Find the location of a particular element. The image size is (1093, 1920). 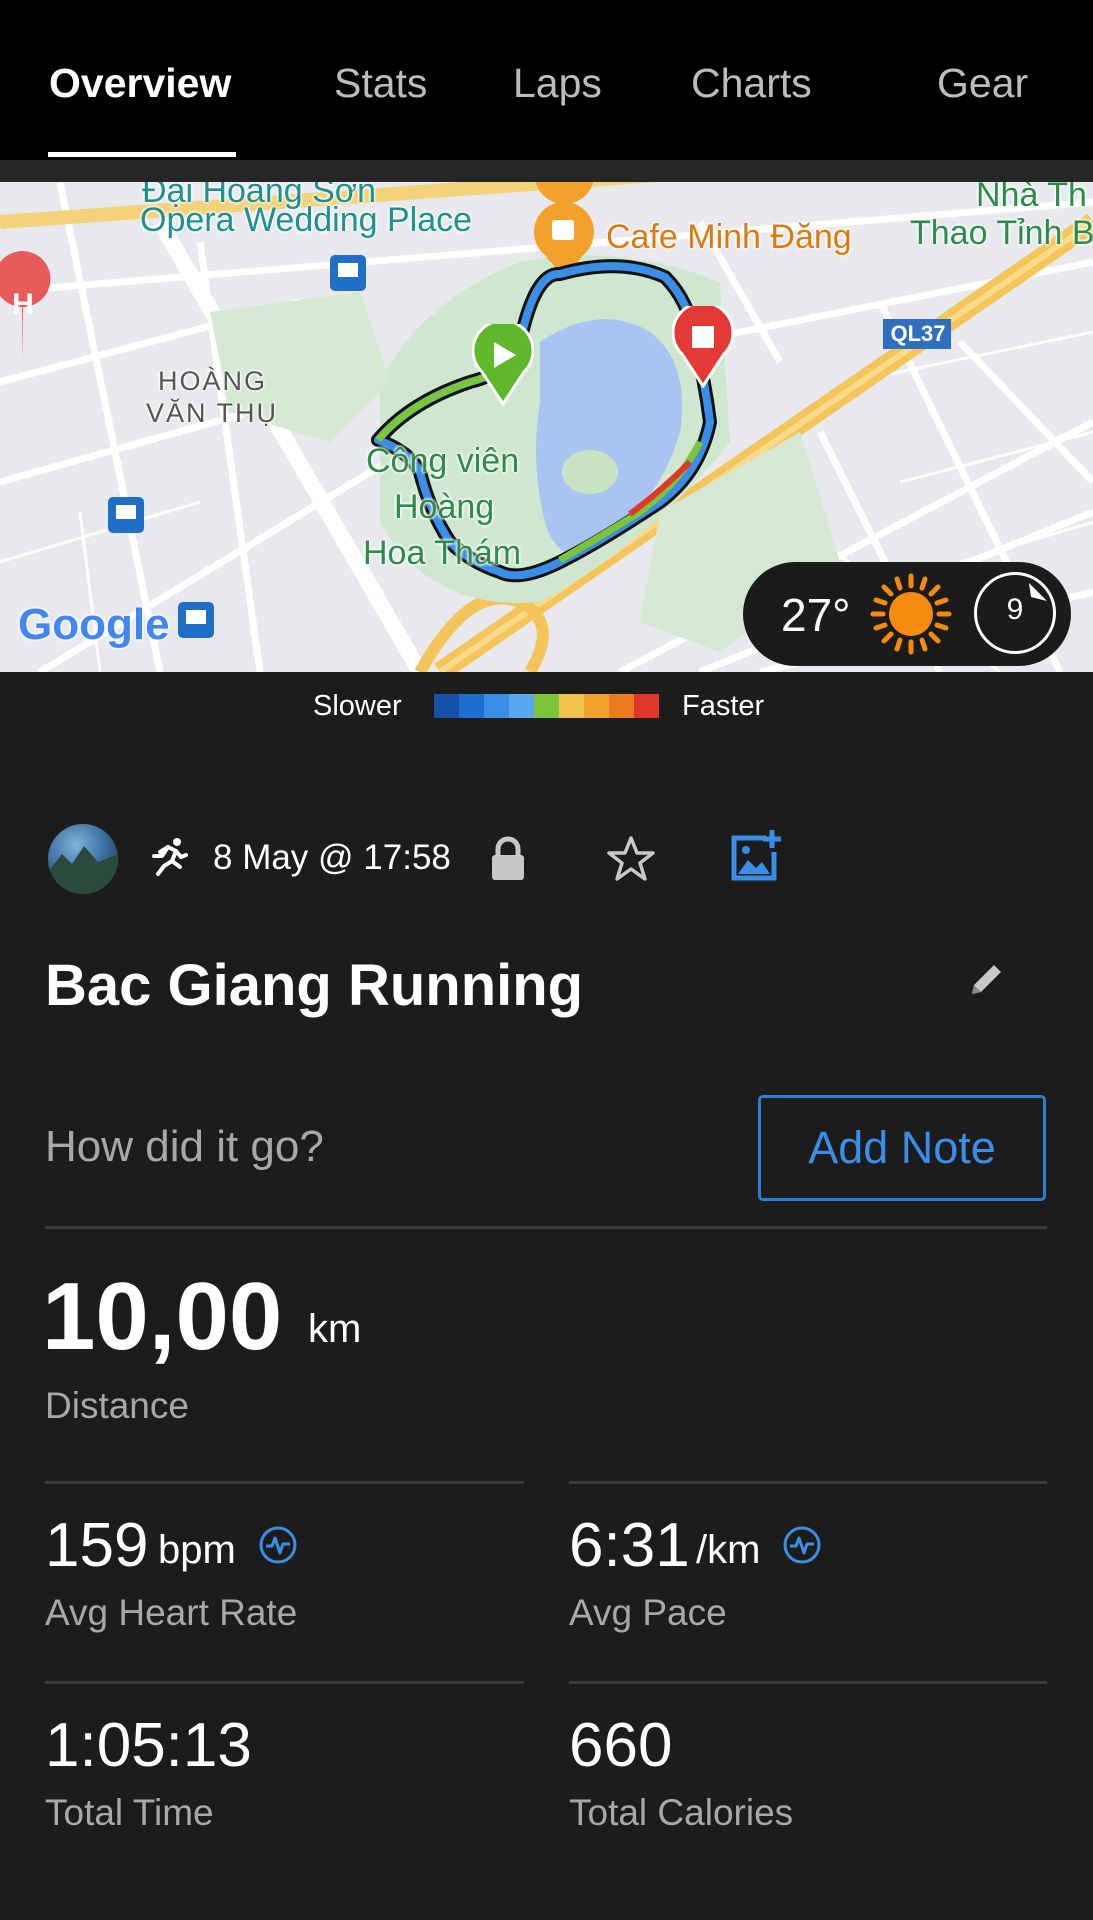

pace-color-scale is located at coordinates (546, 706).